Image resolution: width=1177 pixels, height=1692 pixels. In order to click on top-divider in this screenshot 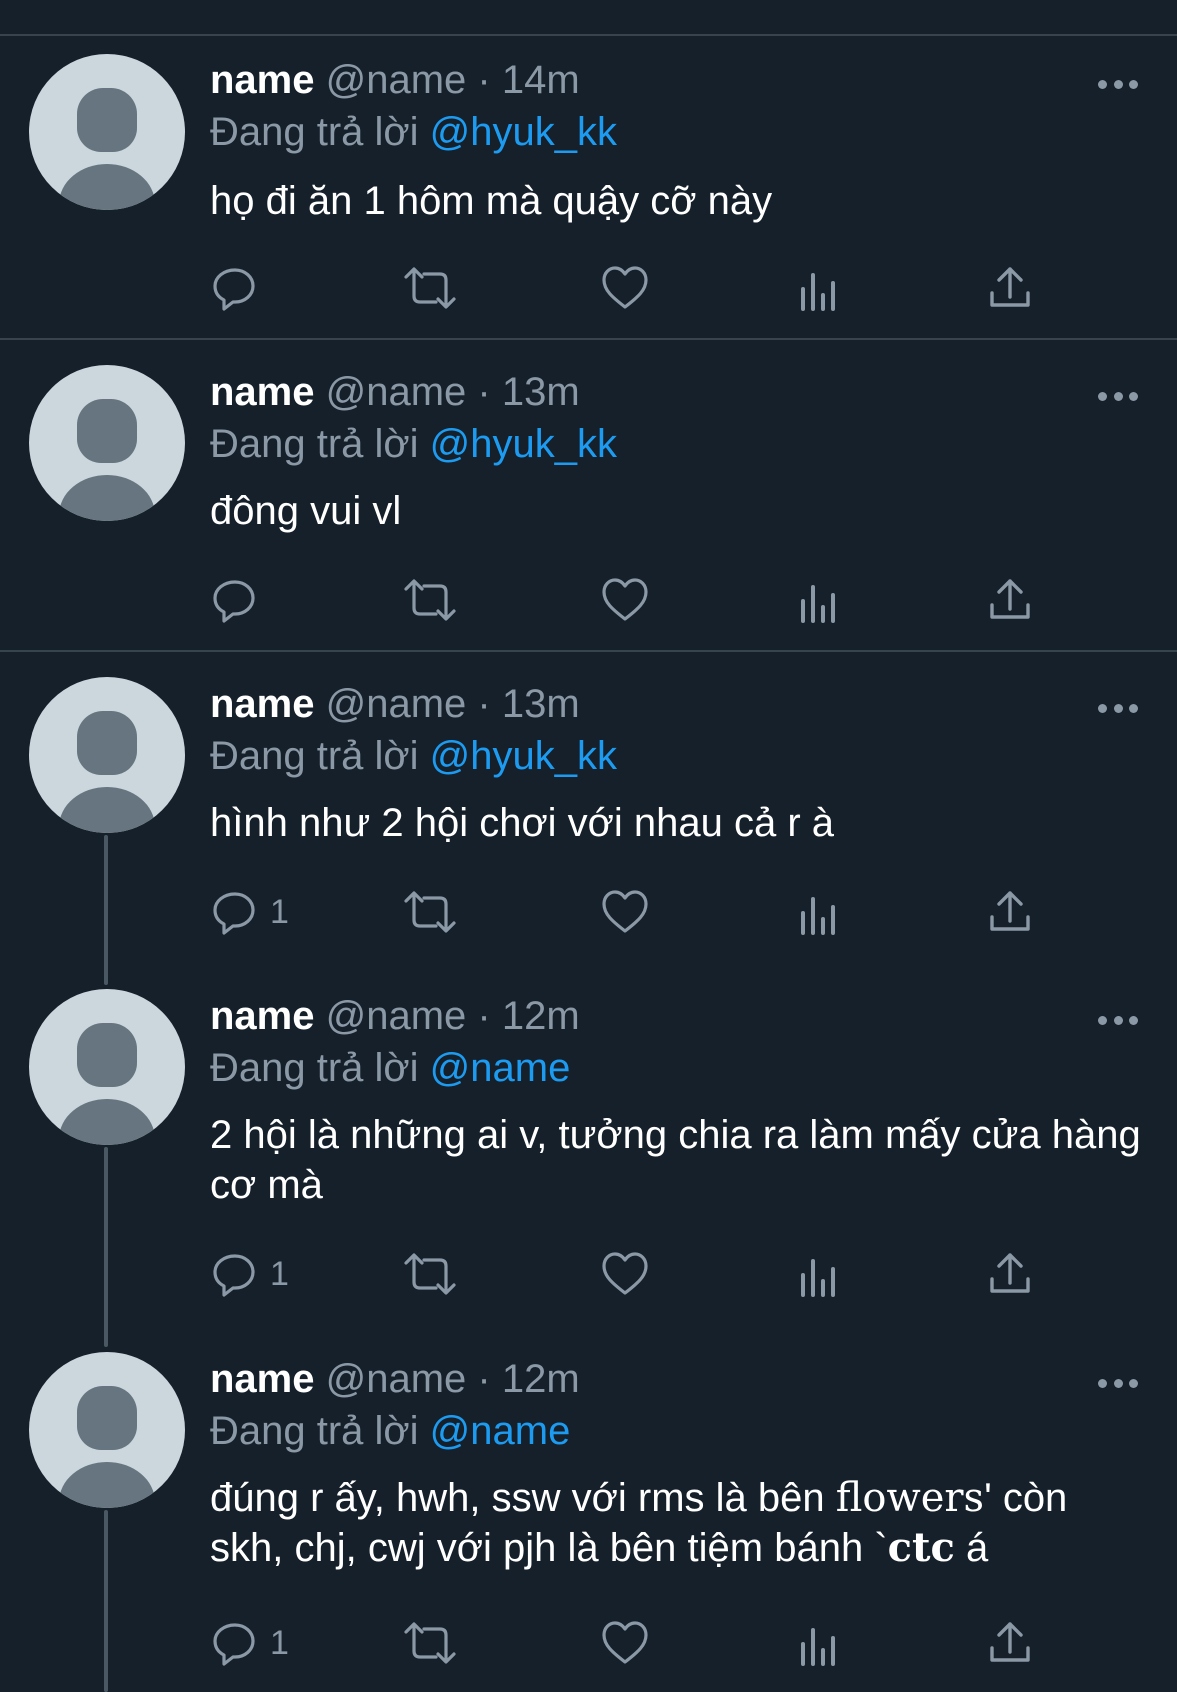, I will do `click(588, 18)`.